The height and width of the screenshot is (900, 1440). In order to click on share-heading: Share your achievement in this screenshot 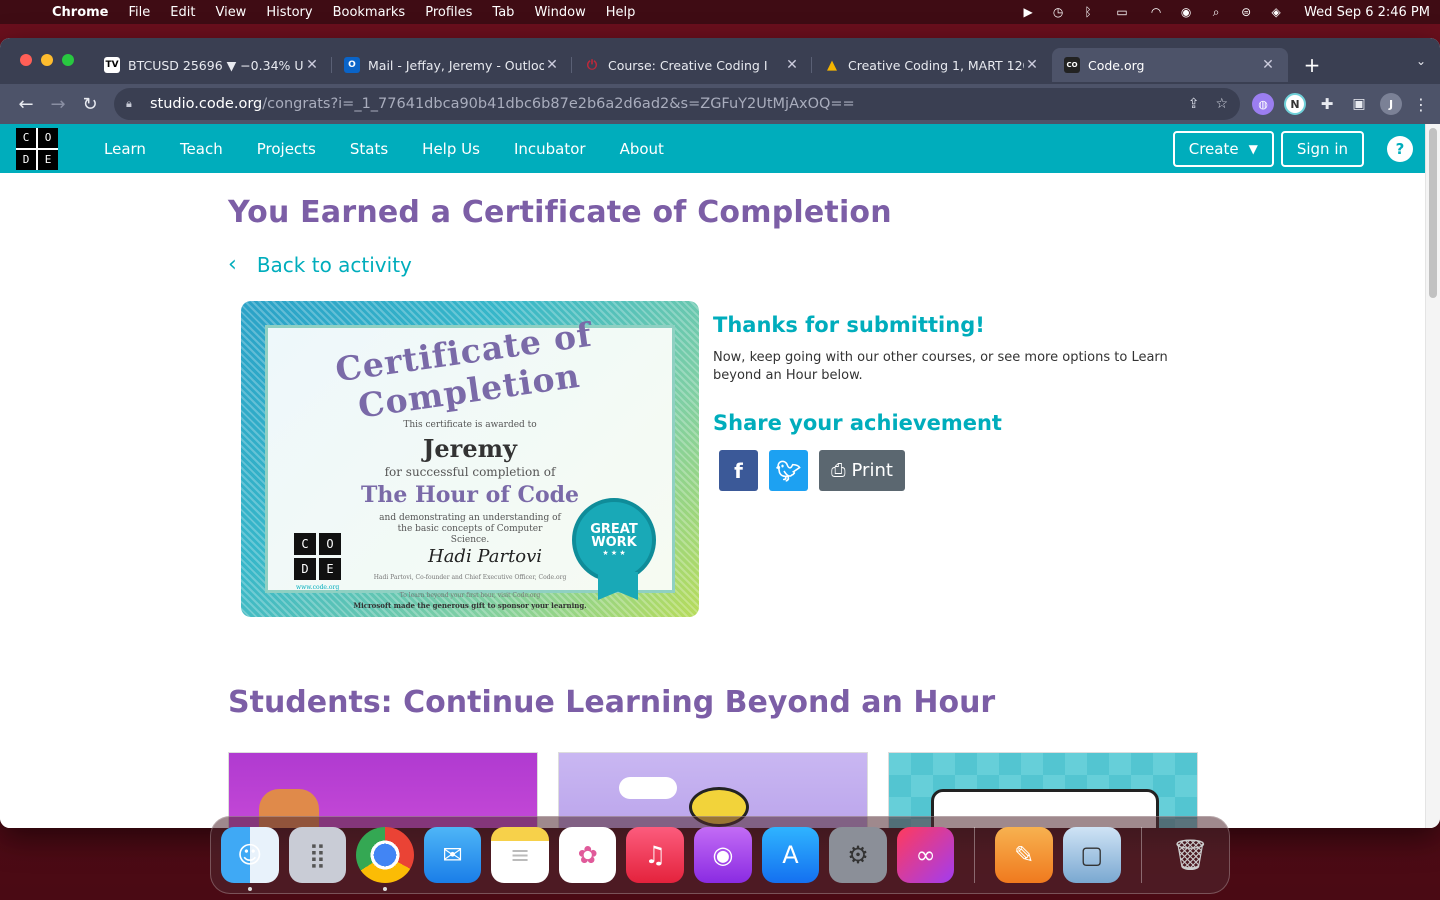, I will do `click(857, 423)`.